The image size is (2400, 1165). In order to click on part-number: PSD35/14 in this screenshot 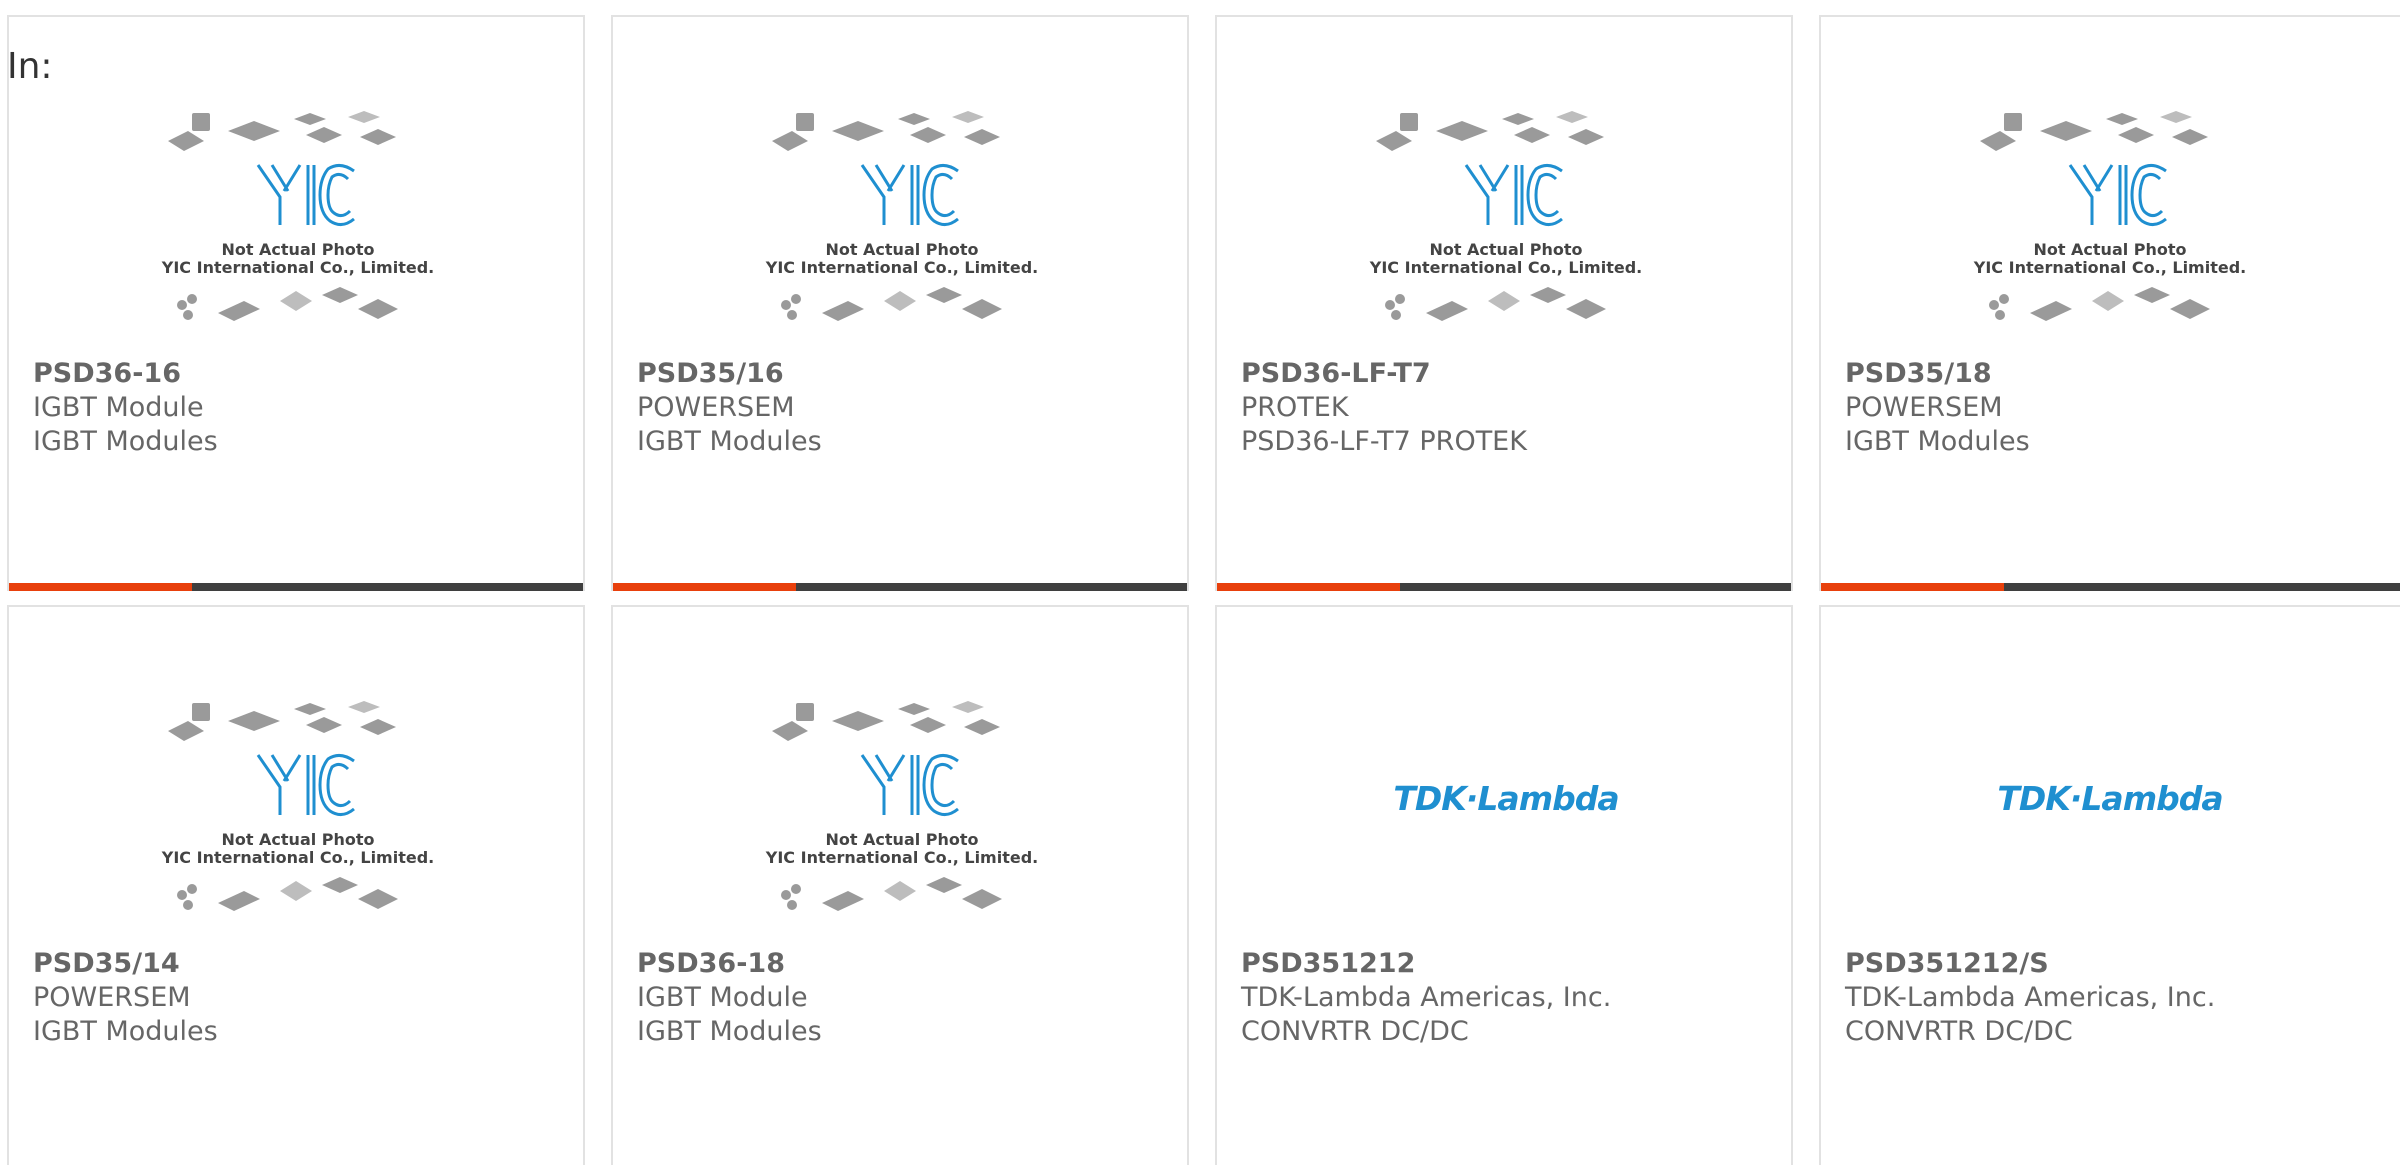, I will do `click(125, 964)`.